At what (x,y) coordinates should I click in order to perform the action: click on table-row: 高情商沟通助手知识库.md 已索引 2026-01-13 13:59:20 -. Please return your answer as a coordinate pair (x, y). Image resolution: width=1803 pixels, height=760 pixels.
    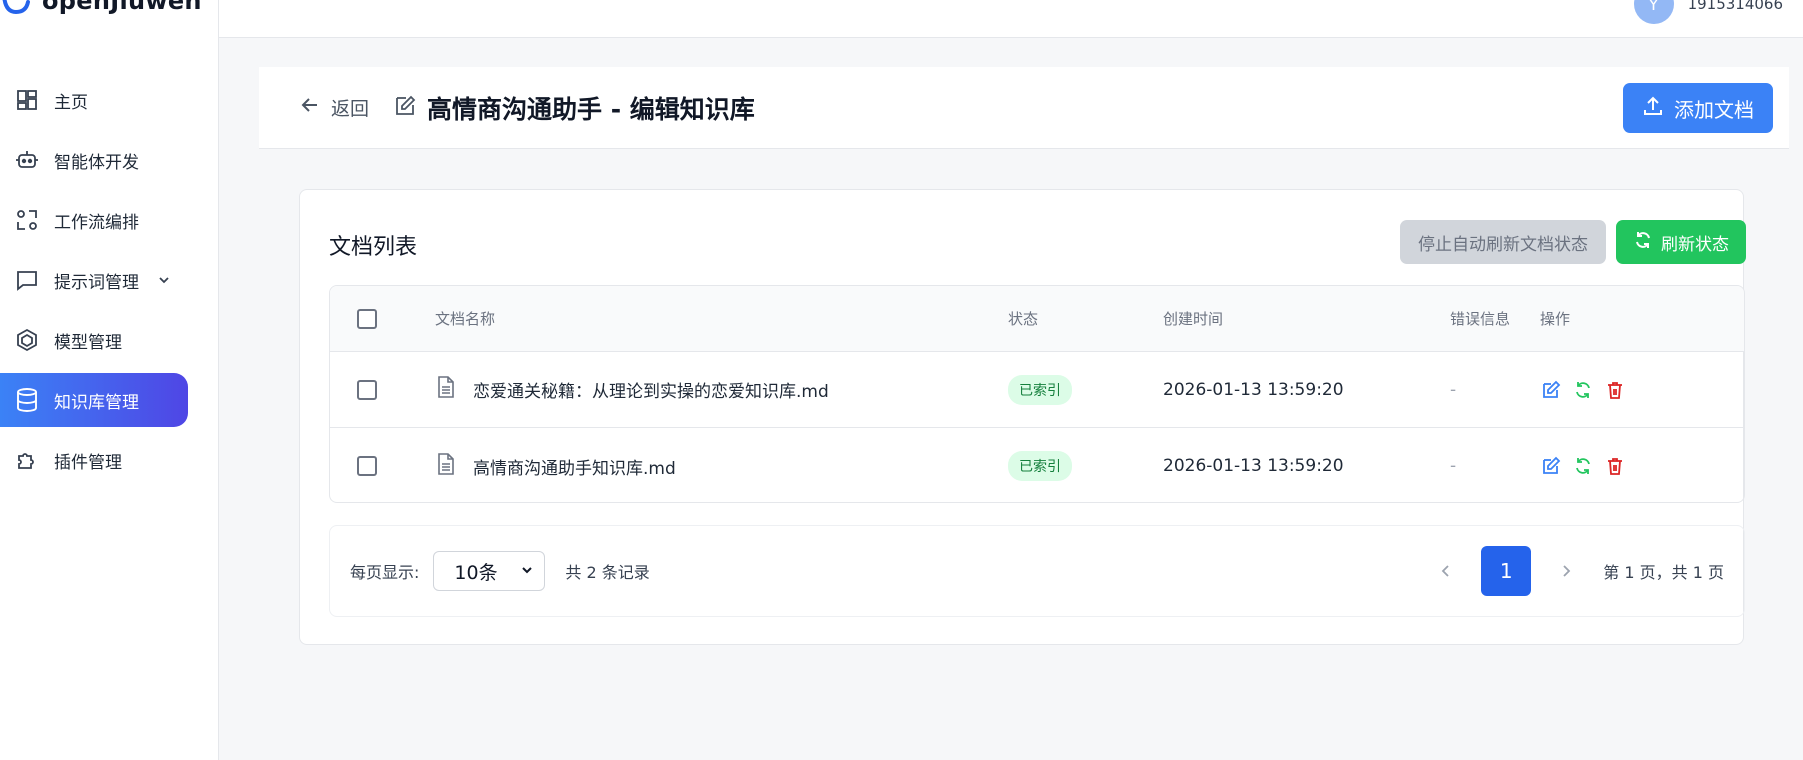
    Looking at the image, I should click on (1037, 465).